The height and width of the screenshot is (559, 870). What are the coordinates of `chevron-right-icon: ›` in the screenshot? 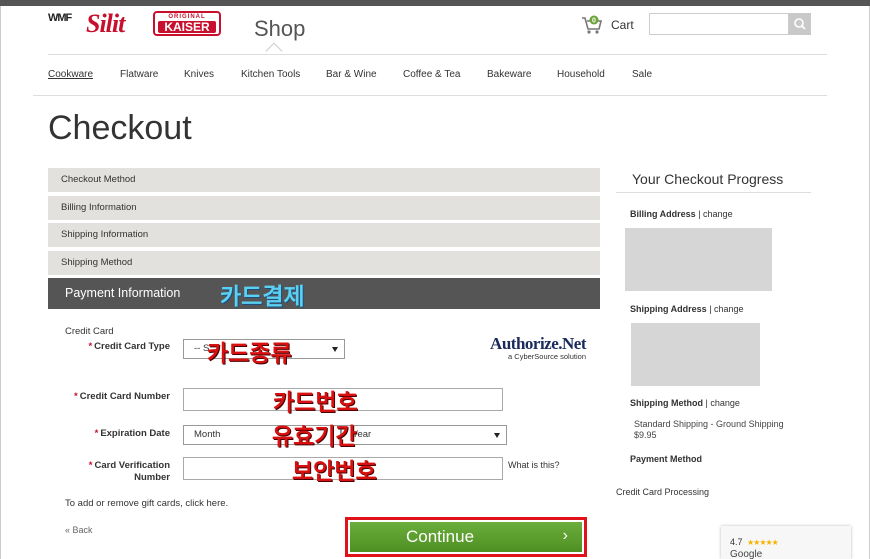 It's located at (565, 535).